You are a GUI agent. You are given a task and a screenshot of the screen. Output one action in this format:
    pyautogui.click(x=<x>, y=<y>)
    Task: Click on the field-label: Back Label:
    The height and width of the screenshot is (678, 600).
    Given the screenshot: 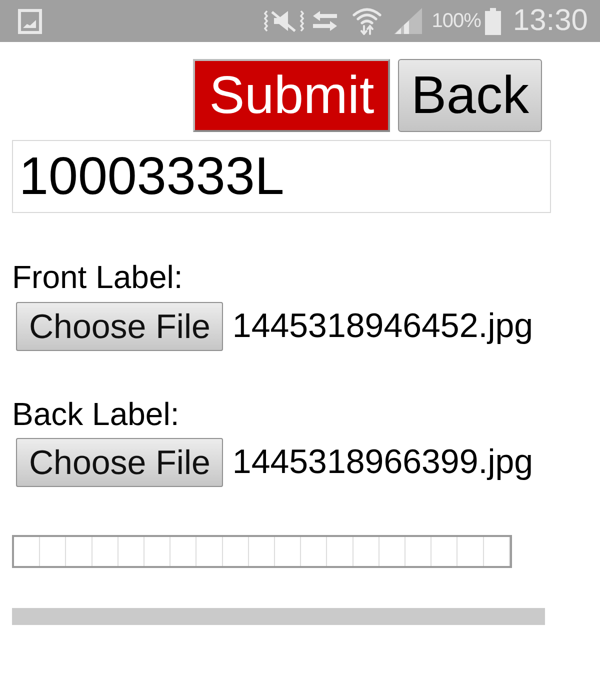 What is the action you would take?
    pyautogui.click(x=96, y=414)
    